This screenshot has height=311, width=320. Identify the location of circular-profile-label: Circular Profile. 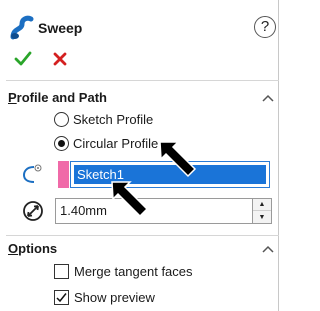
(116, 143).